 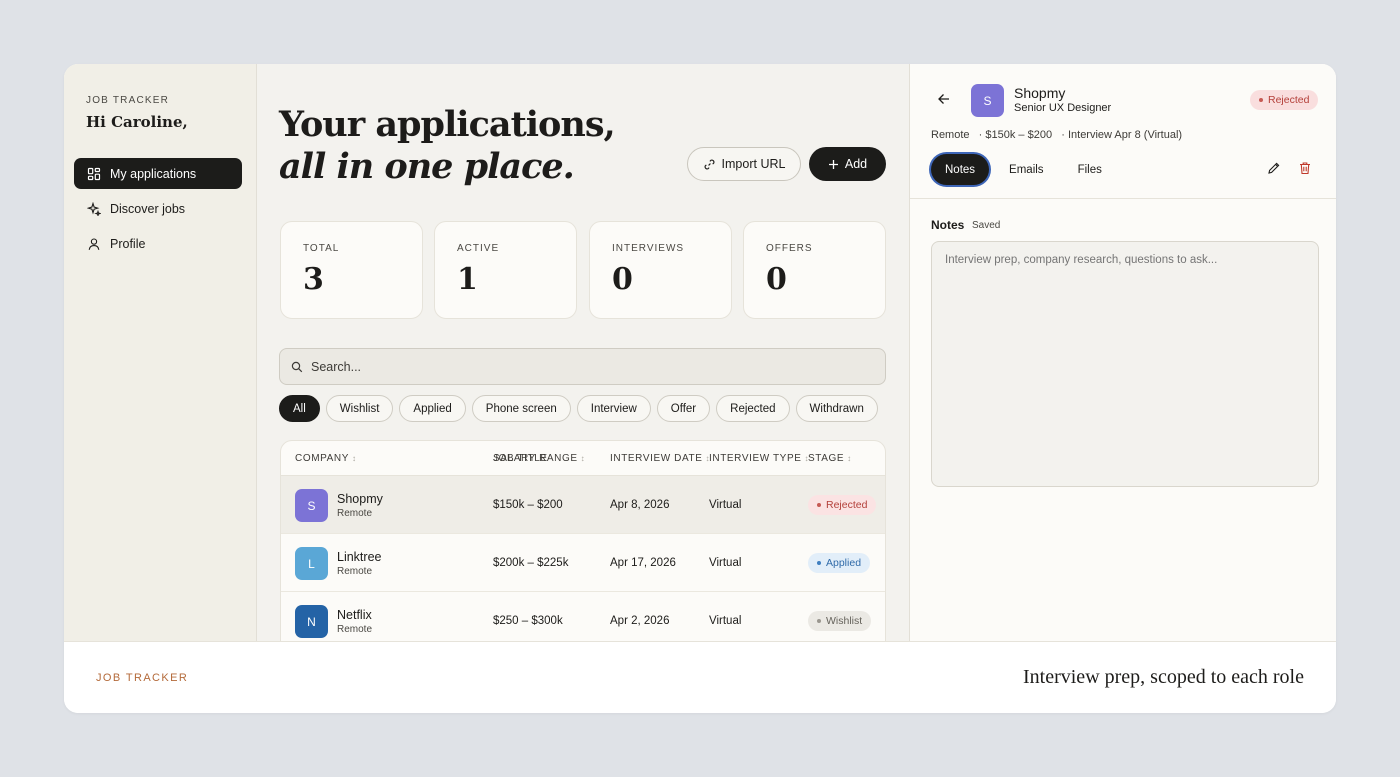 I want to click on company-logo: N, so click(x=311, y=621).